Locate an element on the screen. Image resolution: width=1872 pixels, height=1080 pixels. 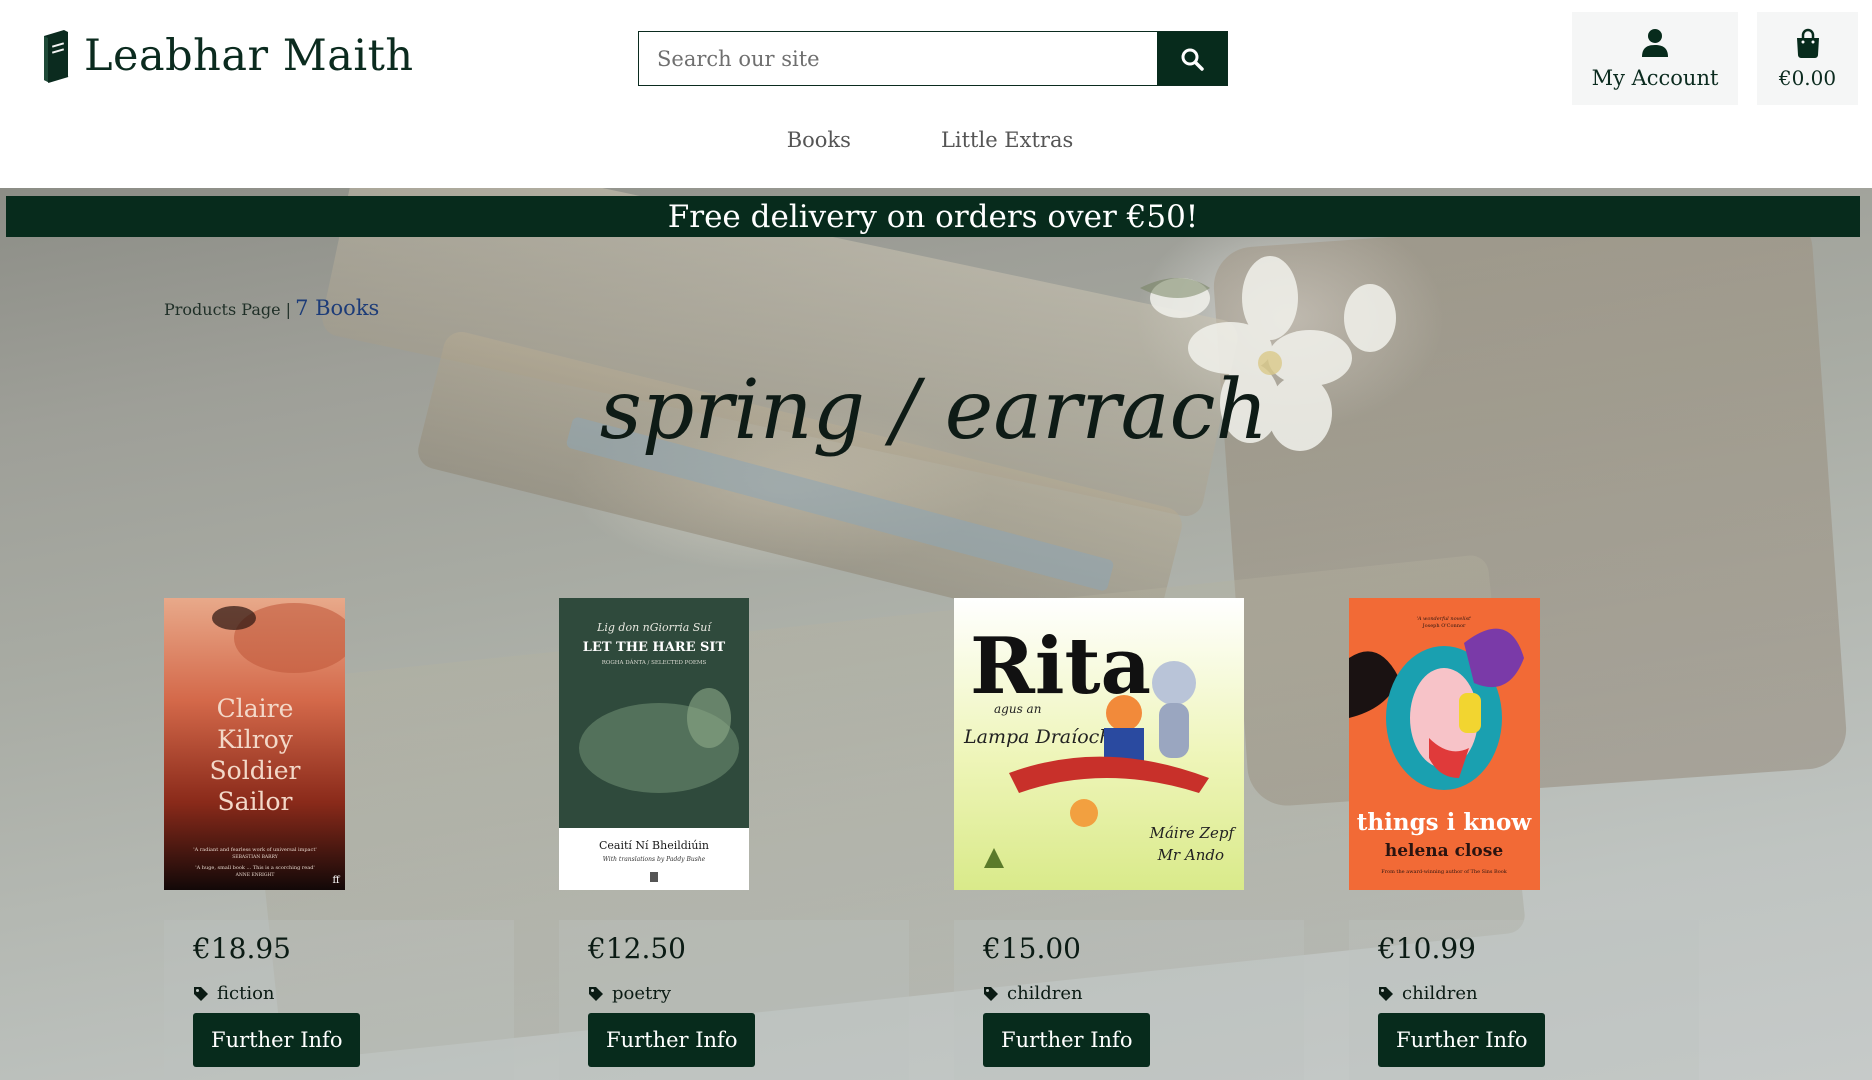
promo-text: Free delivery on orders over €50! is located at coordinates (933, 216).